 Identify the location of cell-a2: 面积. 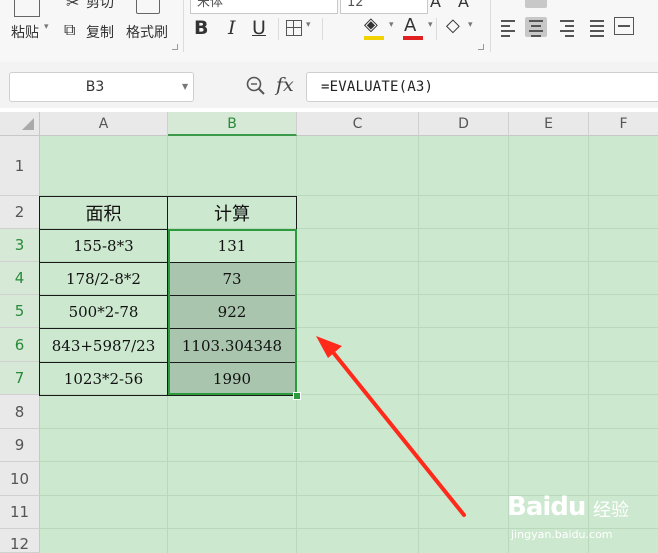
(103, 213).